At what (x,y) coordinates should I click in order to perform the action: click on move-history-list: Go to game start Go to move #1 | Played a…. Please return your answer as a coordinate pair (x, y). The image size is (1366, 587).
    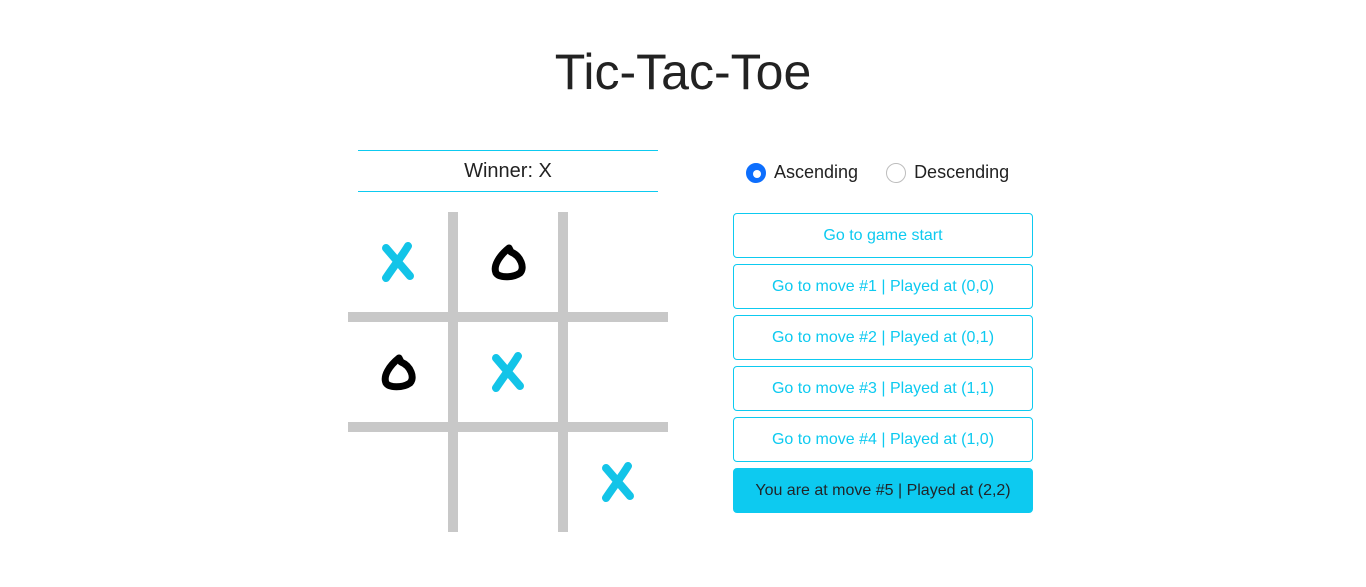
    Looking at the image, I should click on (883, 366).